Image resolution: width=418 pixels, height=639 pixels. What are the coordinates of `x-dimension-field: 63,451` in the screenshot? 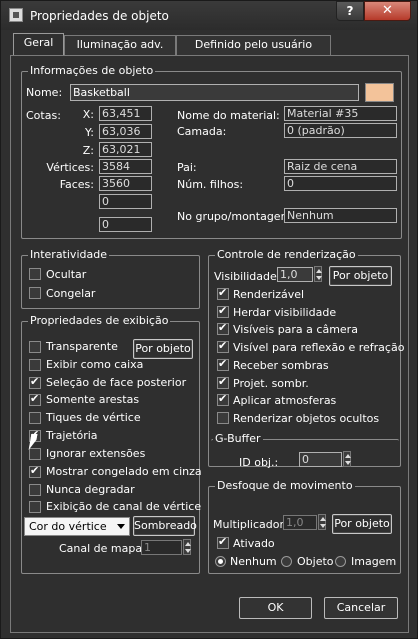 It's located at (125, 113).